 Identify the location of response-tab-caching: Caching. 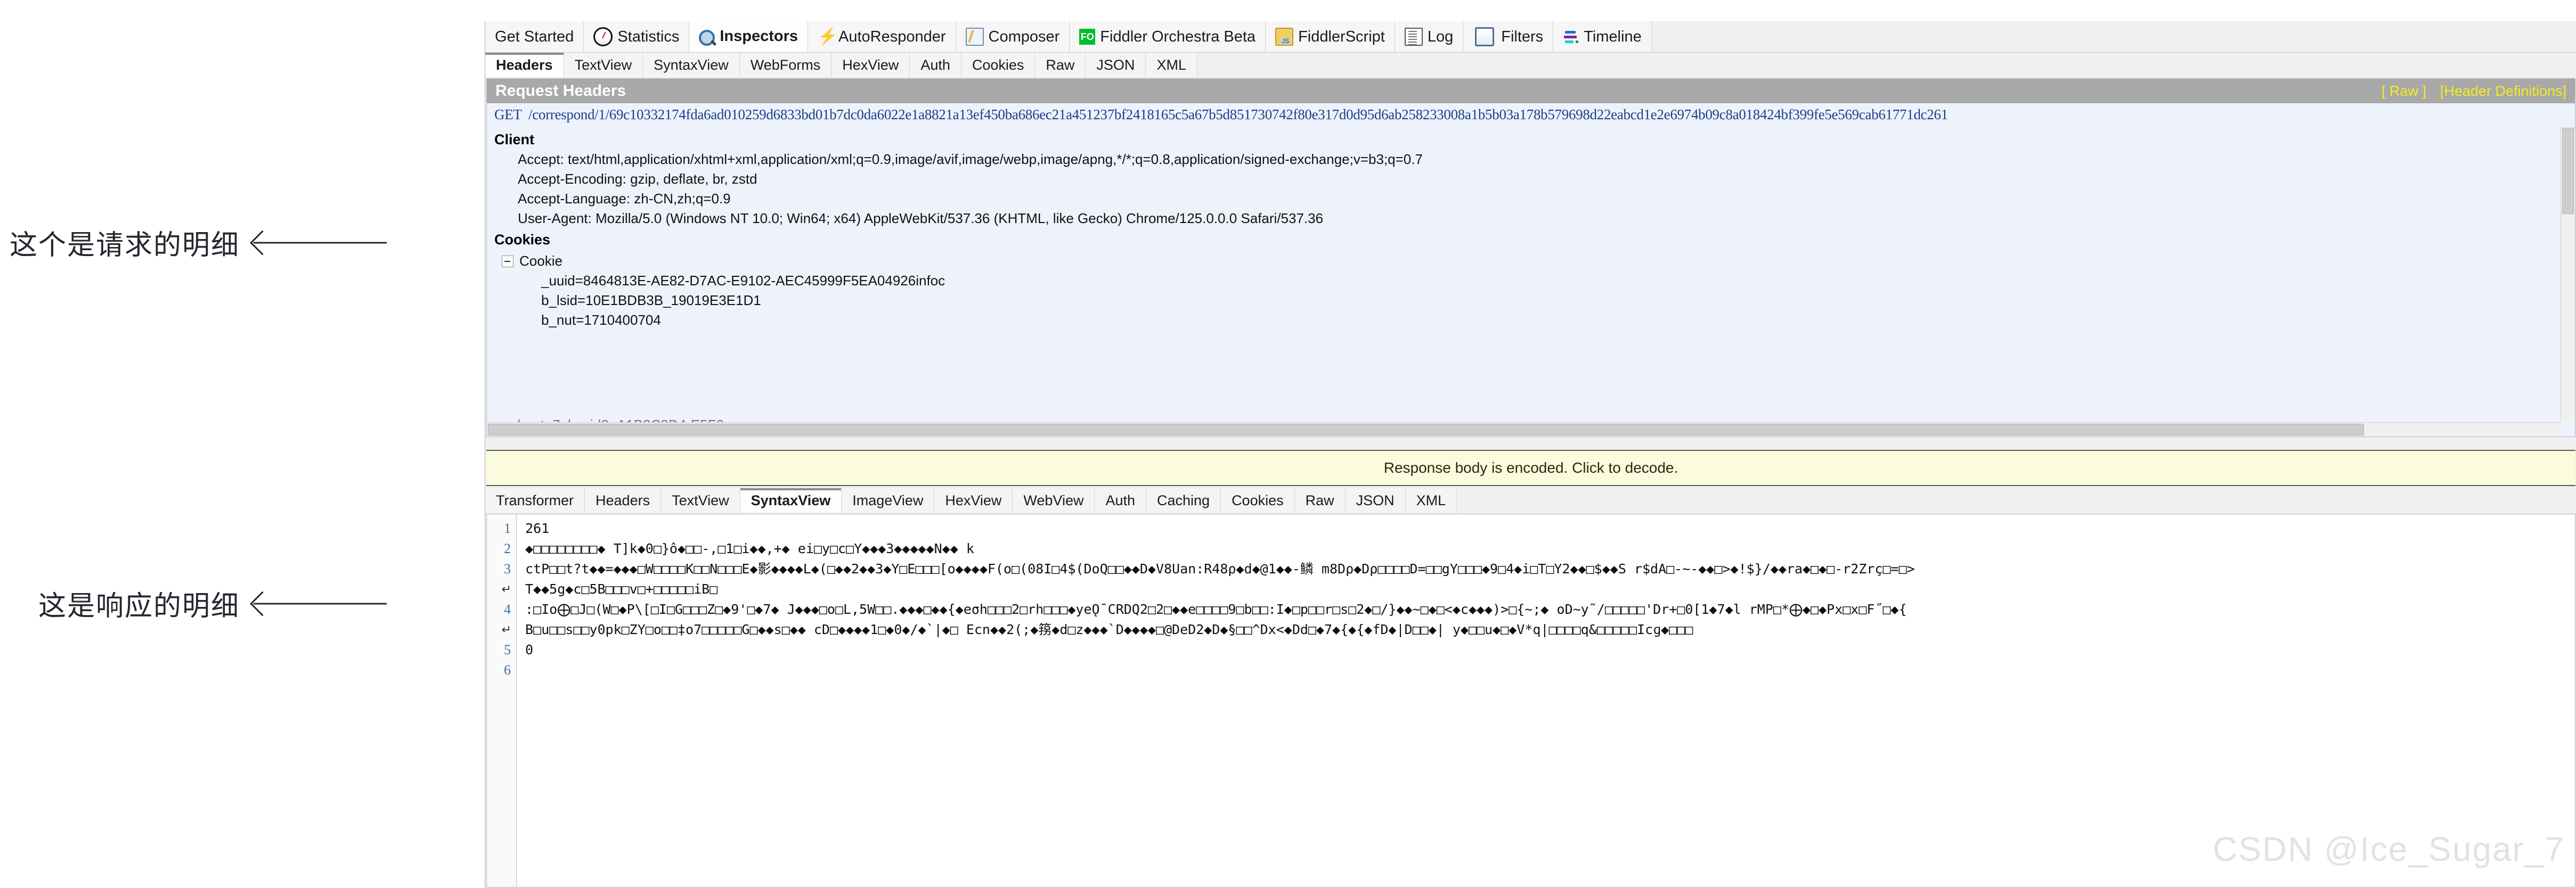
(1184, 500).